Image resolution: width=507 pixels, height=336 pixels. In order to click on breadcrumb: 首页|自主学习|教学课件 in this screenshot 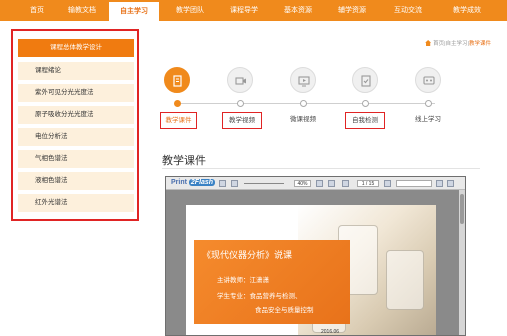, I will do `click(458, 43)`.